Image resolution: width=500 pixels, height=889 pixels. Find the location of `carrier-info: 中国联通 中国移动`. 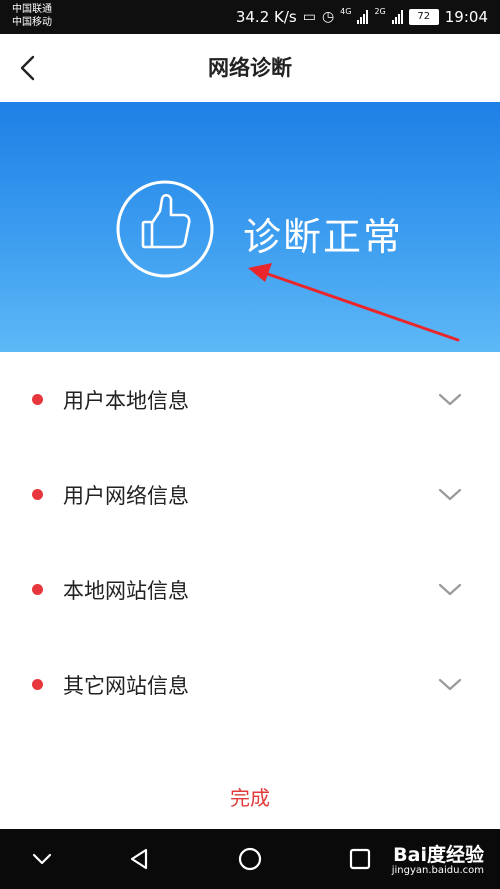

carrier-info: 中国联通 中国移动 is located at coordinates (32, 16).